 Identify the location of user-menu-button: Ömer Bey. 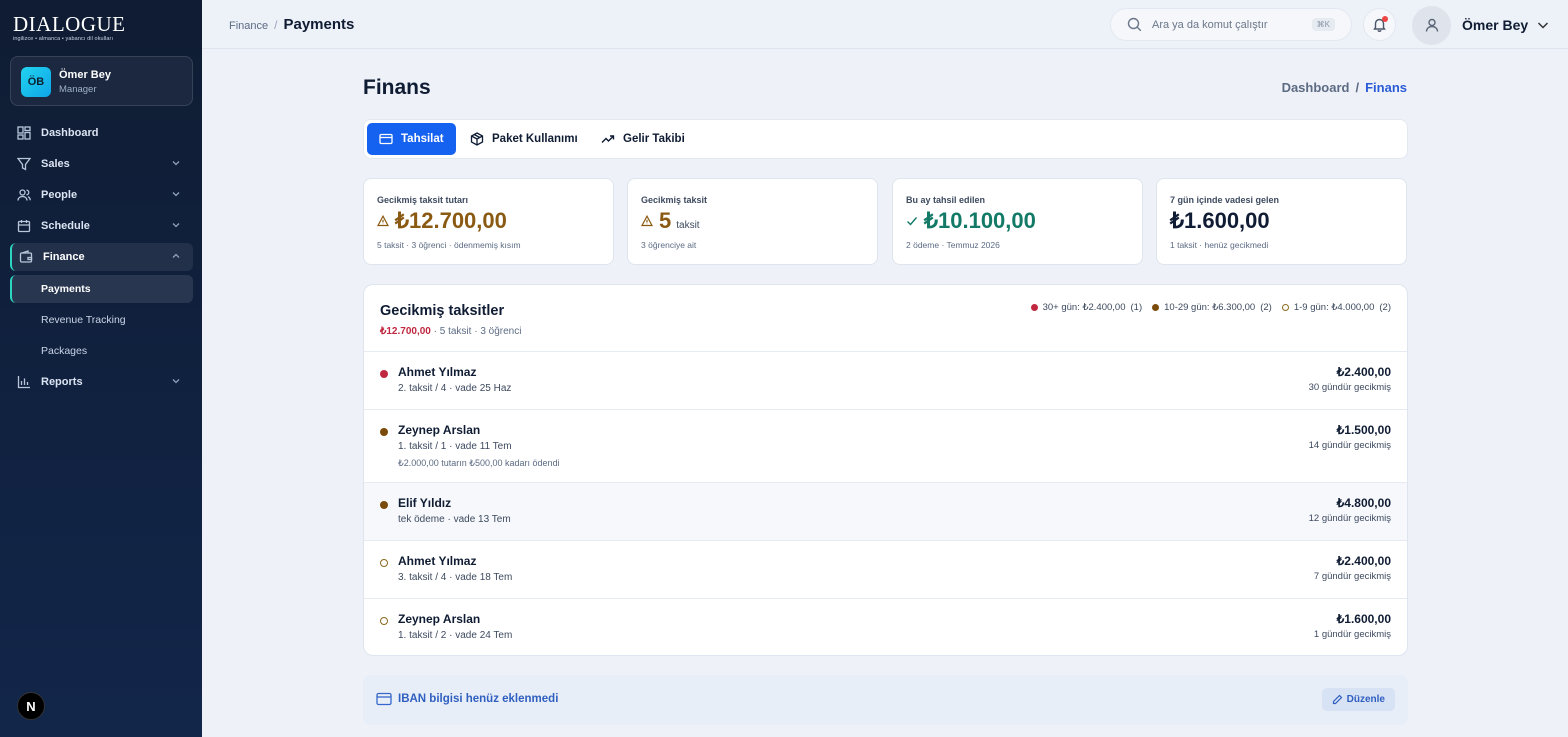
(1481, 25).